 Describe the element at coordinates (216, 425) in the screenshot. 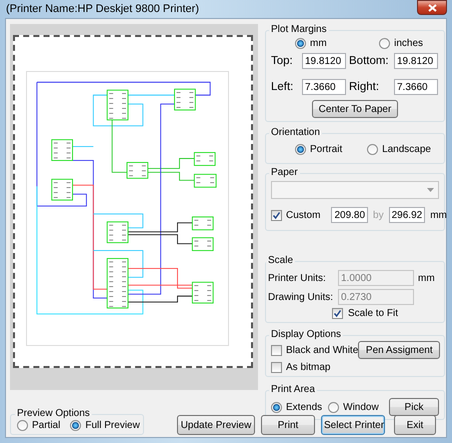

I see `dialog-button: Update Preview` at that location.